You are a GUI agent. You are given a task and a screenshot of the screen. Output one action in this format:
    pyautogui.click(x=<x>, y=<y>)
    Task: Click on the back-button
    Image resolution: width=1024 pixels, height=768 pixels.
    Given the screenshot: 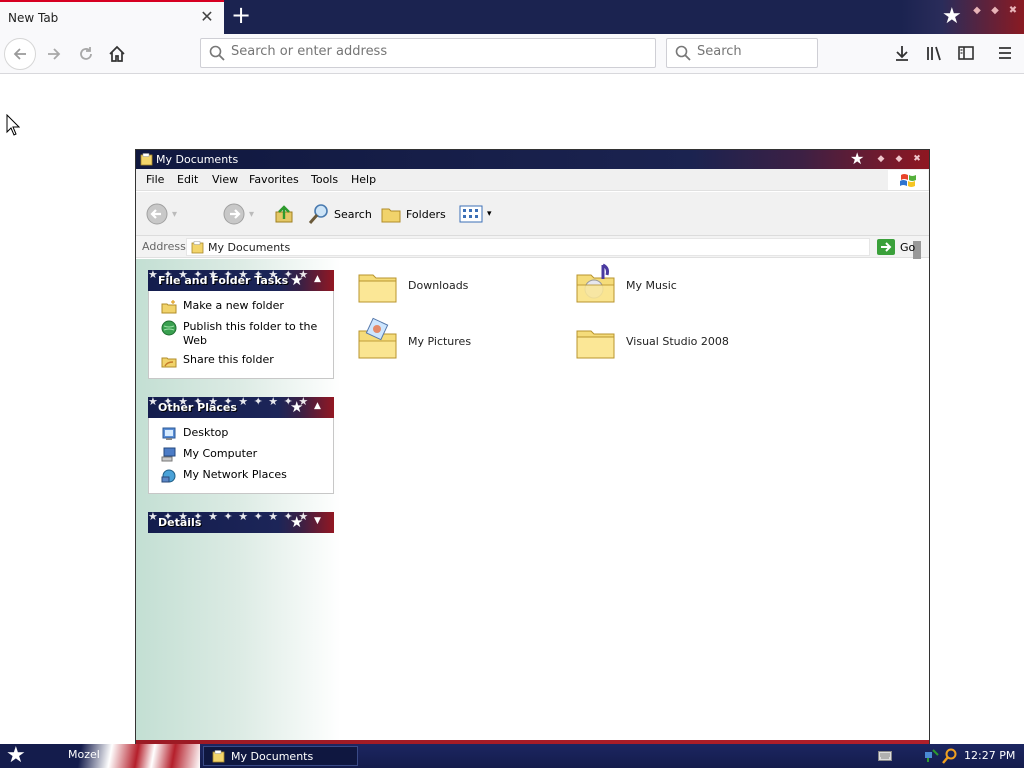 What is the action you would take?
    pyautogui.click(x=20, y=54)
    